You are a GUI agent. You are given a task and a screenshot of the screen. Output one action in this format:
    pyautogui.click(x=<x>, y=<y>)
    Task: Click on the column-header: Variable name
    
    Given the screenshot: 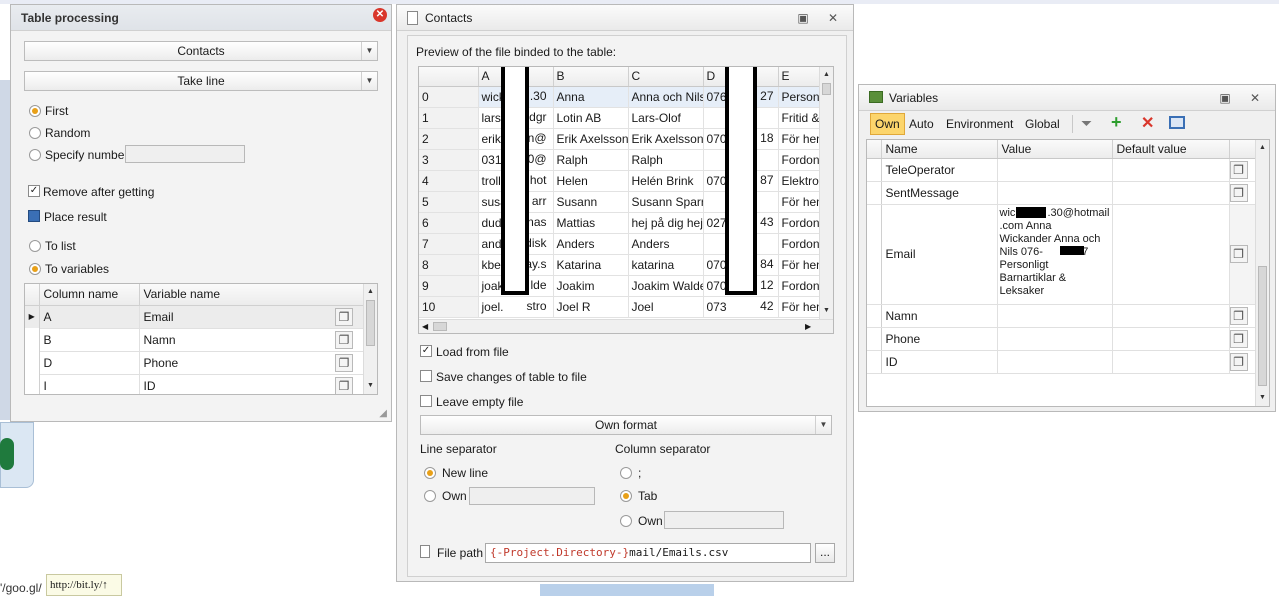 What is the action you would take?
    pyautogui.click(x=252, y=295)
    